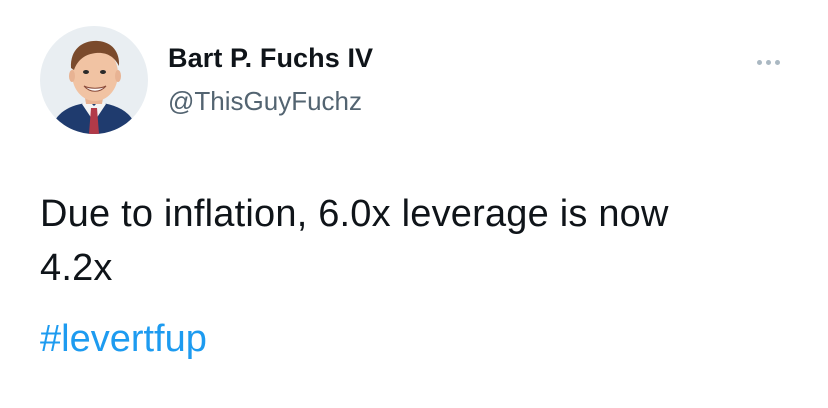 Image resolution: width=828 pixels, height=408 pixels. What do you see at coordinates (265, 101) in the screenshot?
I see `author-handle: @ThisGuyFuchz` at bounding box center [265, 101].